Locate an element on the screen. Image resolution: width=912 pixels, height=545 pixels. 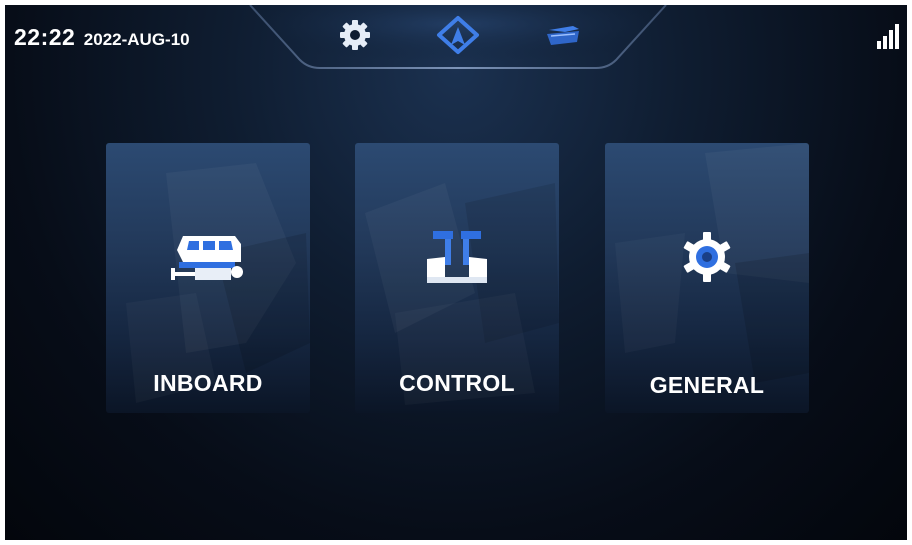
general-menu-card: GENERAL is located at coordinates (707, 278).